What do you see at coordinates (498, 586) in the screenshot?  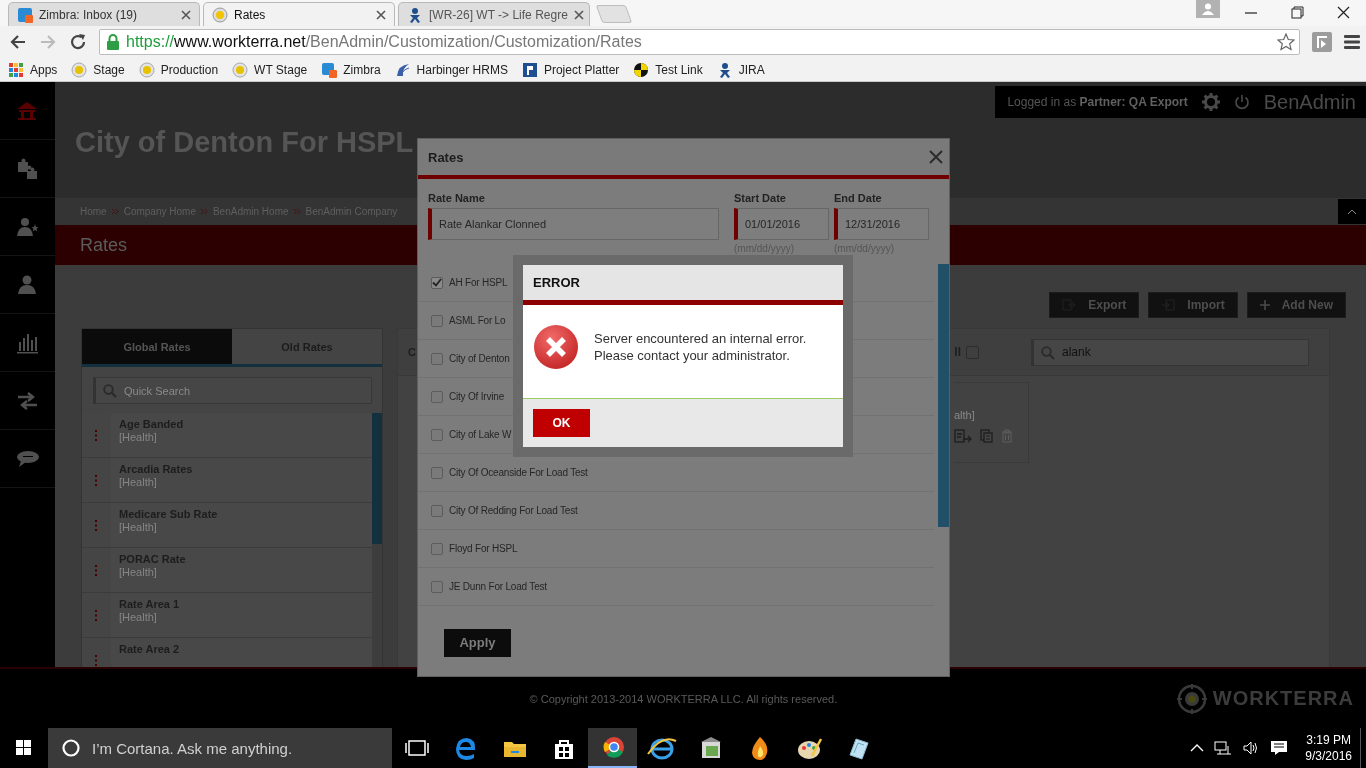 I see `company-label: JE Dunn For Load Test` at bounding box center [498, 586].